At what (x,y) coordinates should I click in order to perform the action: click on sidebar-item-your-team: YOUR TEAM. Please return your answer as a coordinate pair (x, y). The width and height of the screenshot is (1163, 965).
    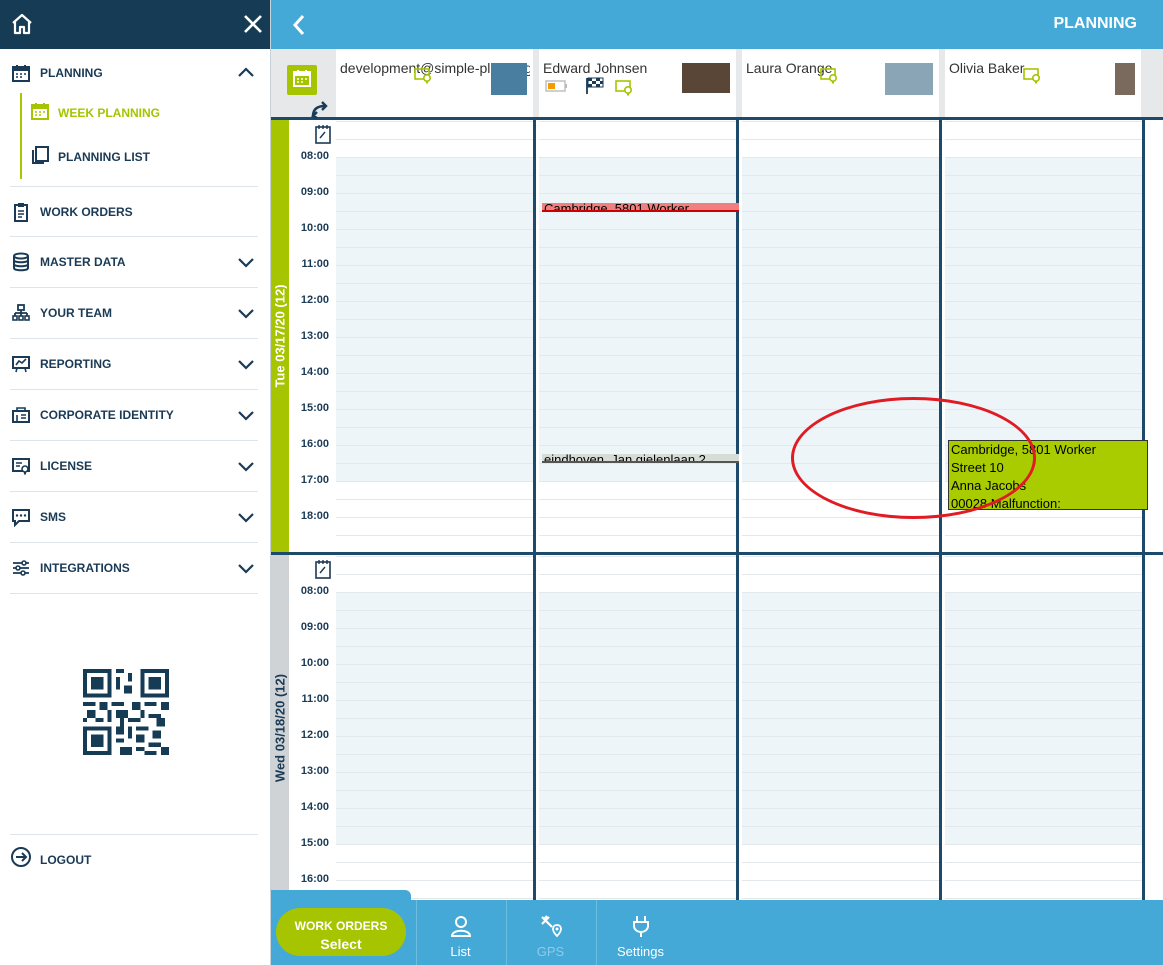
    Looking at the image, I should click on (134, 313).